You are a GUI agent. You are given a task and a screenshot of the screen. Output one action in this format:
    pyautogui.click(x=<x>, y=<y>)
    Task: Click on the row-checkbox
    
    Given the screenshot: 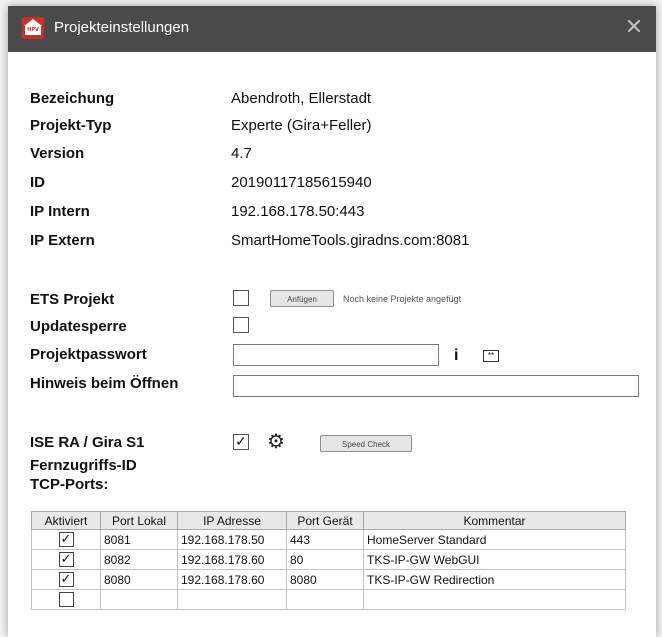 What is the action you would take?
    pyautogui.click(x=66, y=600)
    